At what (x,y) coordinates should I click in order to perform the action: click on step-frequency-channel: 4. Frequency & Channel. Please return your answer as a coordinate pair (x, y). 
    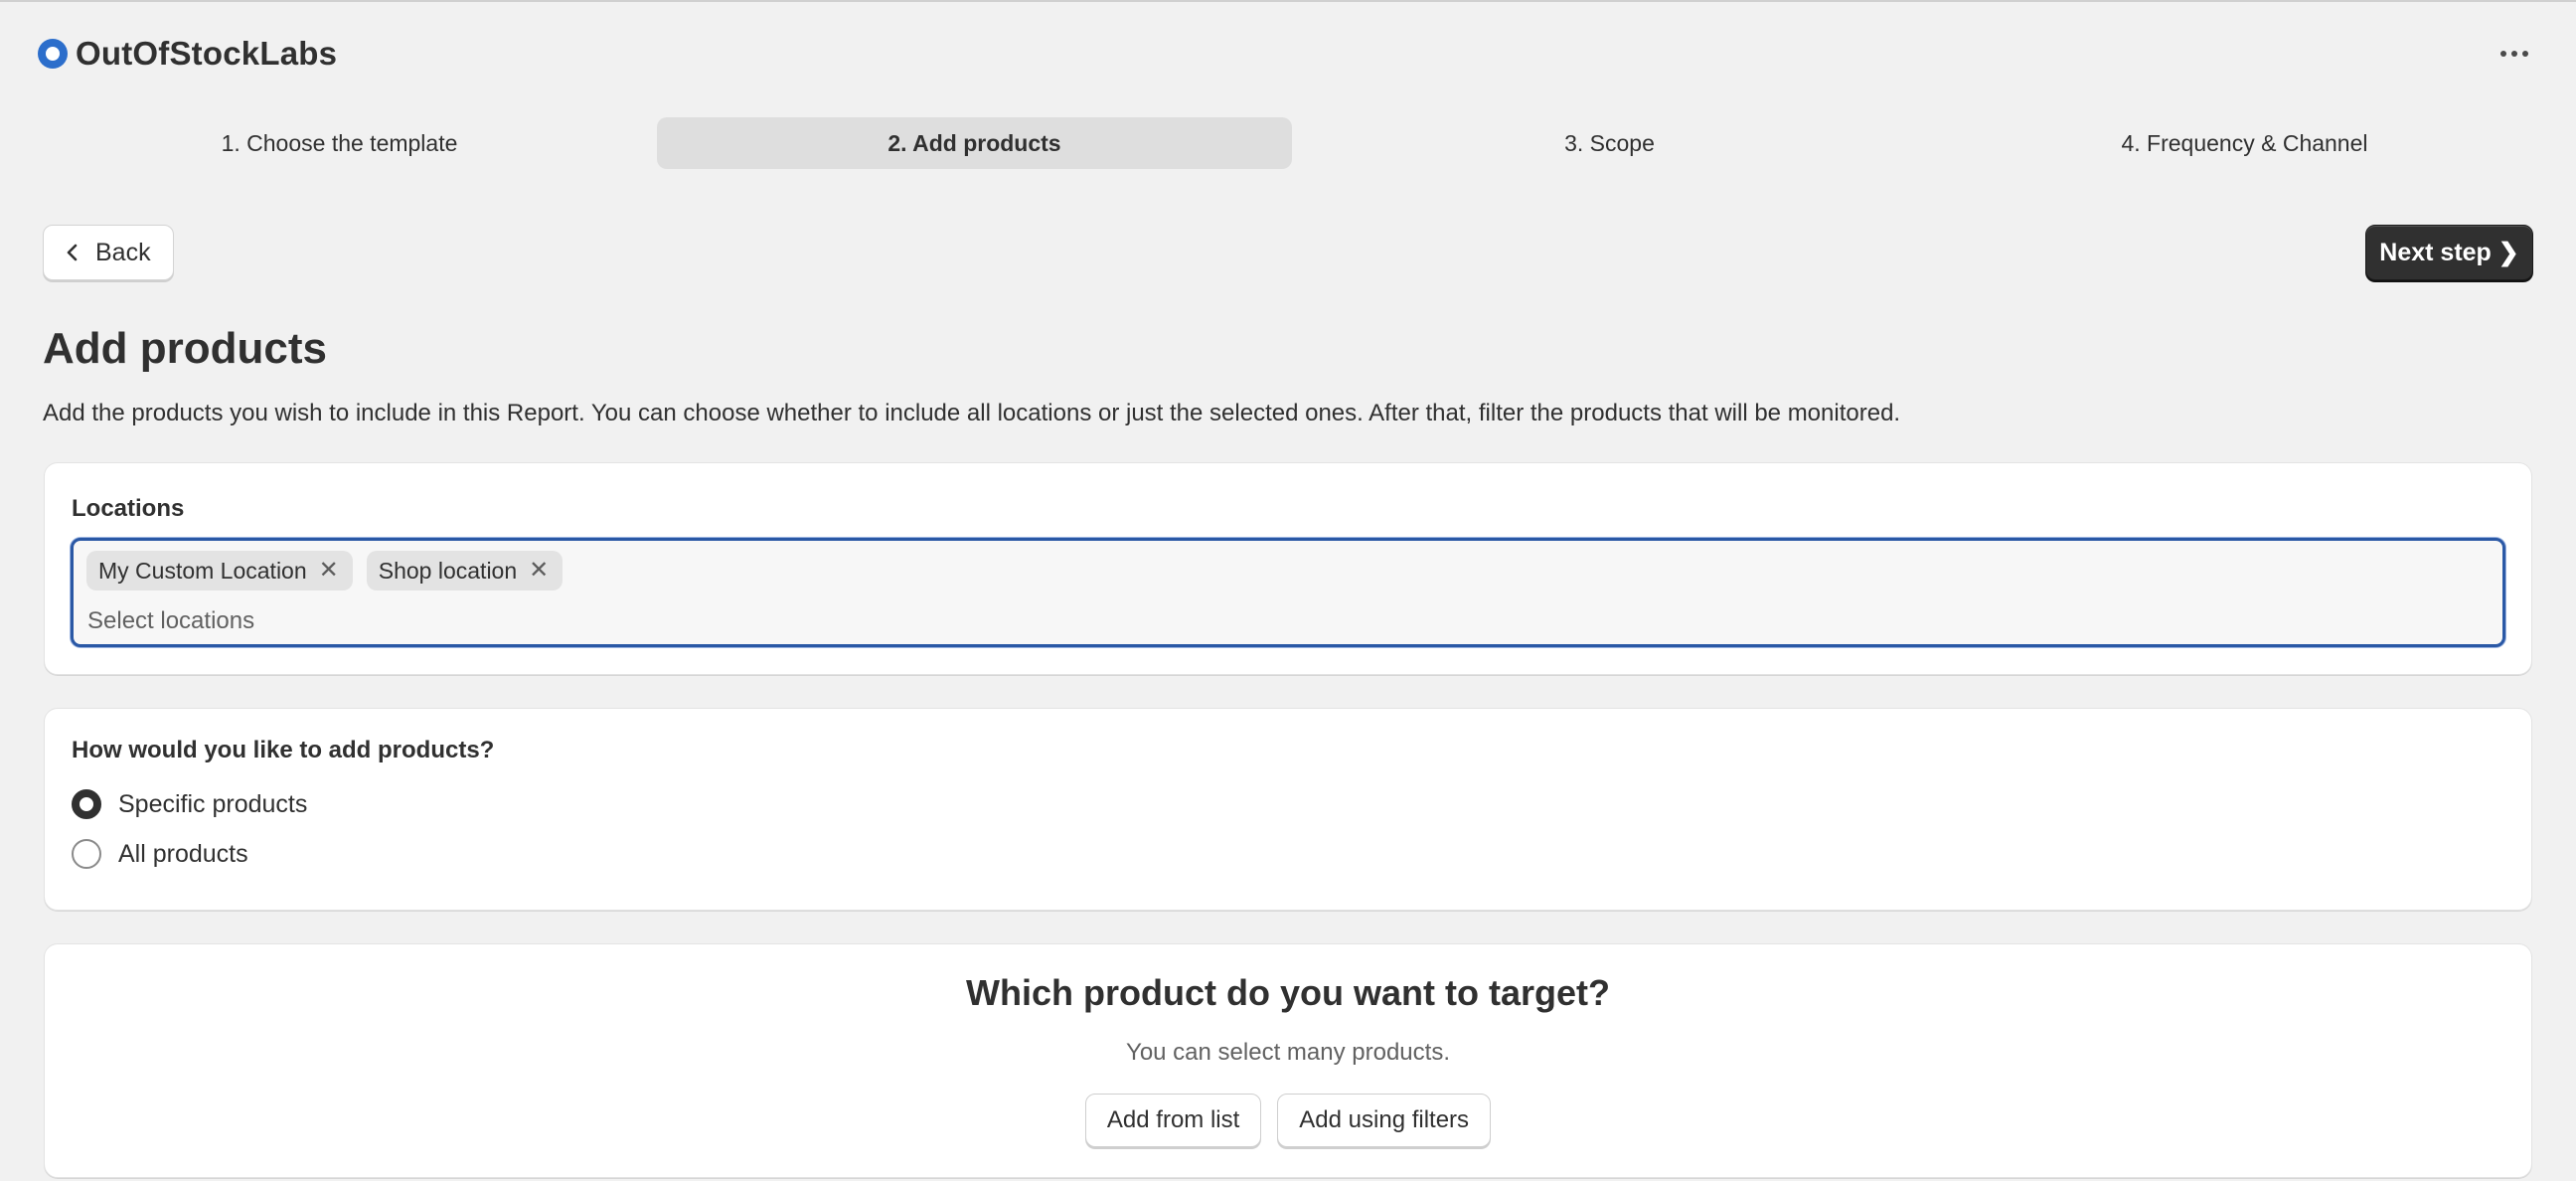
    Looking at the image, I should click on (2244, 143).